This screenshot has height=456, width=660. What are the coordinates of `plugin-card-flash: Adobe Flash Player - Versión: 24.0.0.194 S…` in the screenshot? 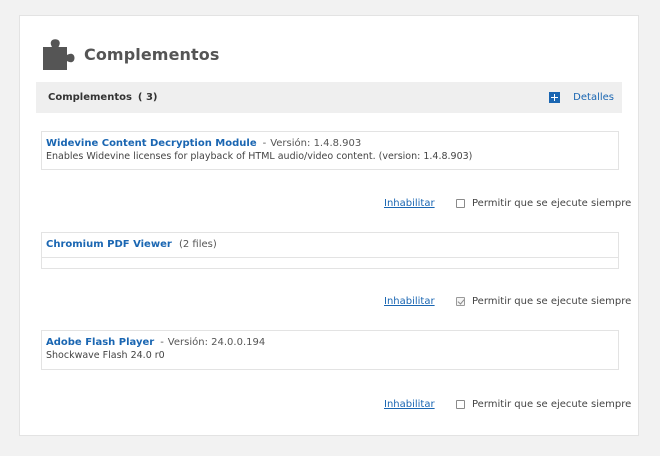 It's located at (330, 350).